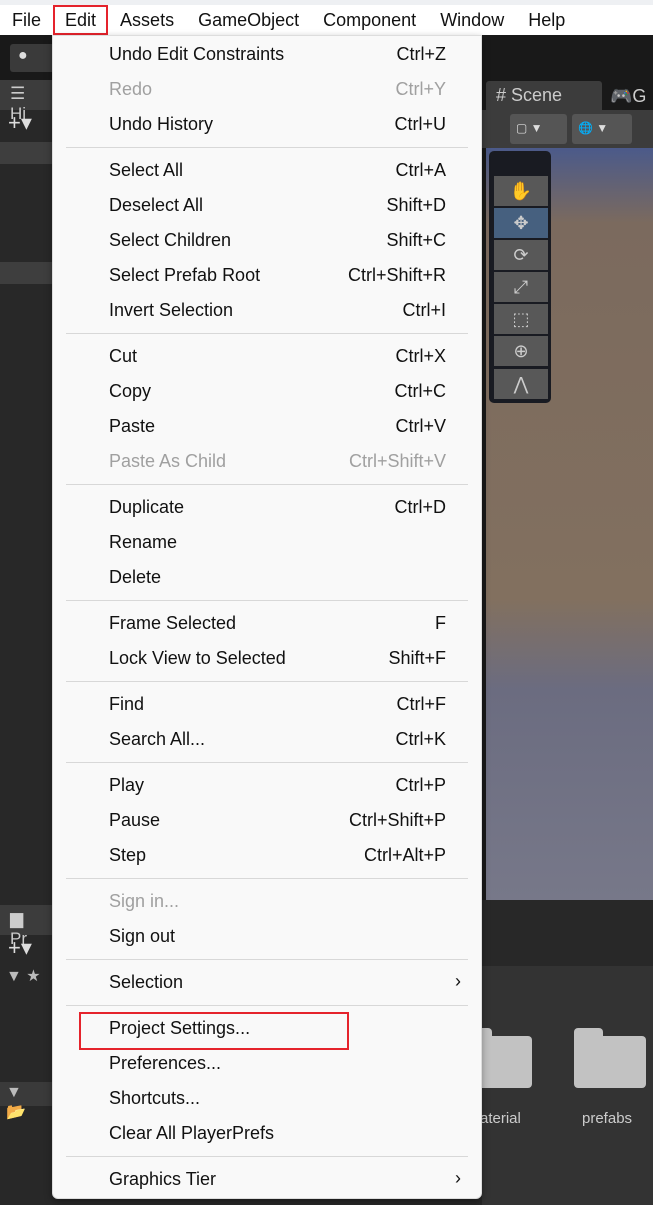 This screenshot has width=653, height=1205. What do you see at coordinates (521, 255) in the screenshot?
I see `rotate-tool-icon: ⟳` at bounding box center [521, 255].